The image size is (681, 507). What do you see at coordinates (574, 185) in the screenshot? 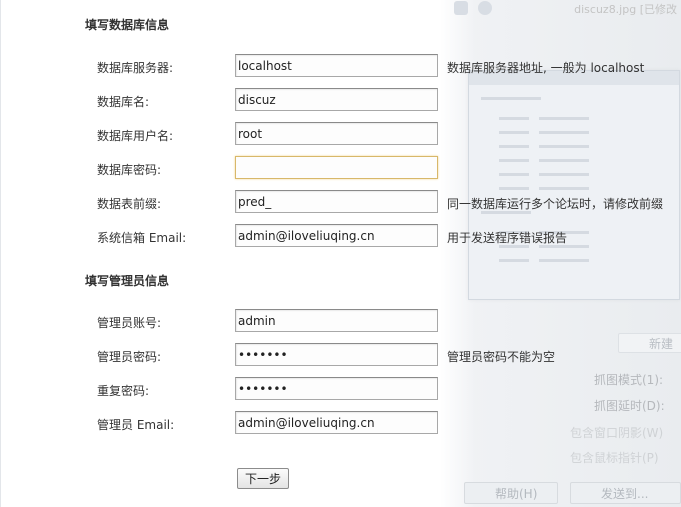
I see `screenshot-preview` at bounding box center [574, 185].